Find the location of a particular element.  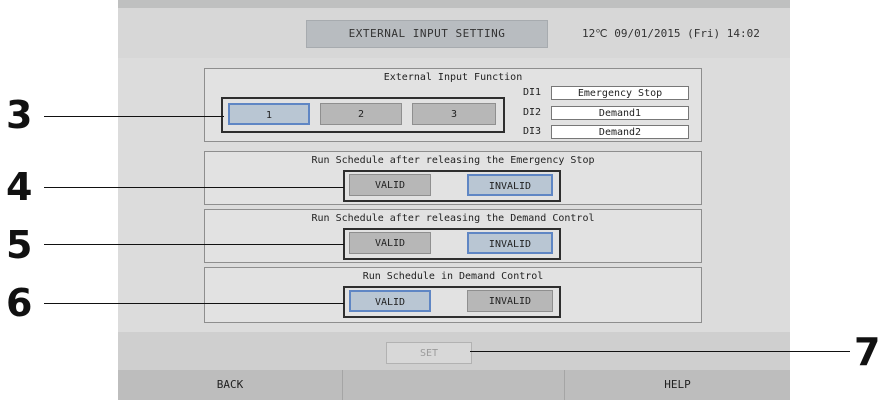

demand-release-invalid-button: INVALID is located at coordinates (510, 243).